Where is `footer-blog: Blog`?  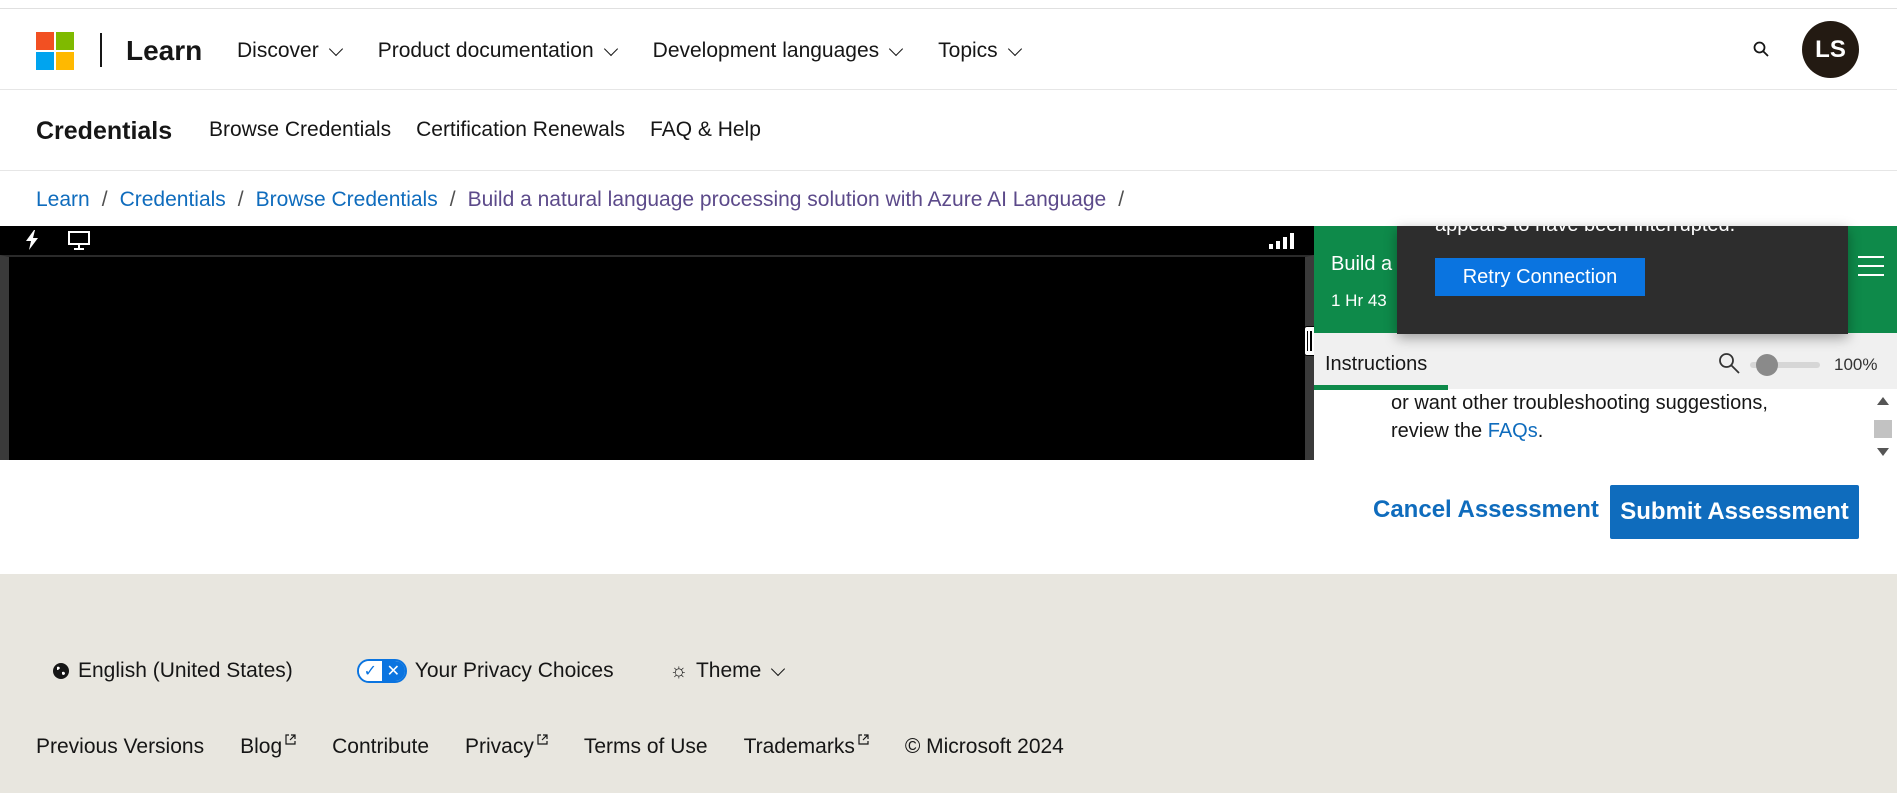 footer-blog: Blog is located at coordinates (268, 746).